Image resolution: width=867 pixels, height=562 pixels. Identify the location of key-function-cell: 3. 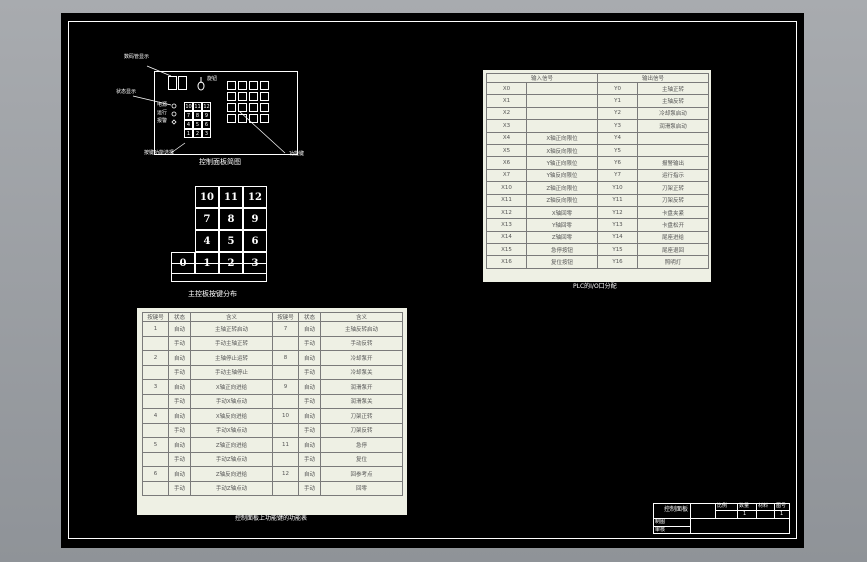
(155, 387).